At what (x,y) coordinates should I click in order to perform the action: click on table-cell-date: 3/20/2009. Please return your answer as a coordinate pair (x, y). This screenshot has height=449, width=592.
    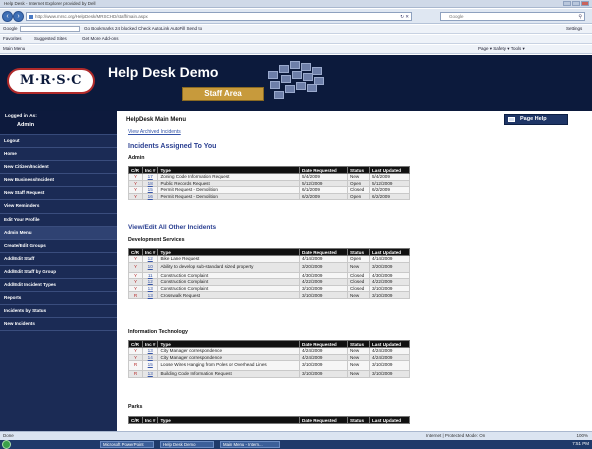
    Looking at the image, I should click on (323, 267).